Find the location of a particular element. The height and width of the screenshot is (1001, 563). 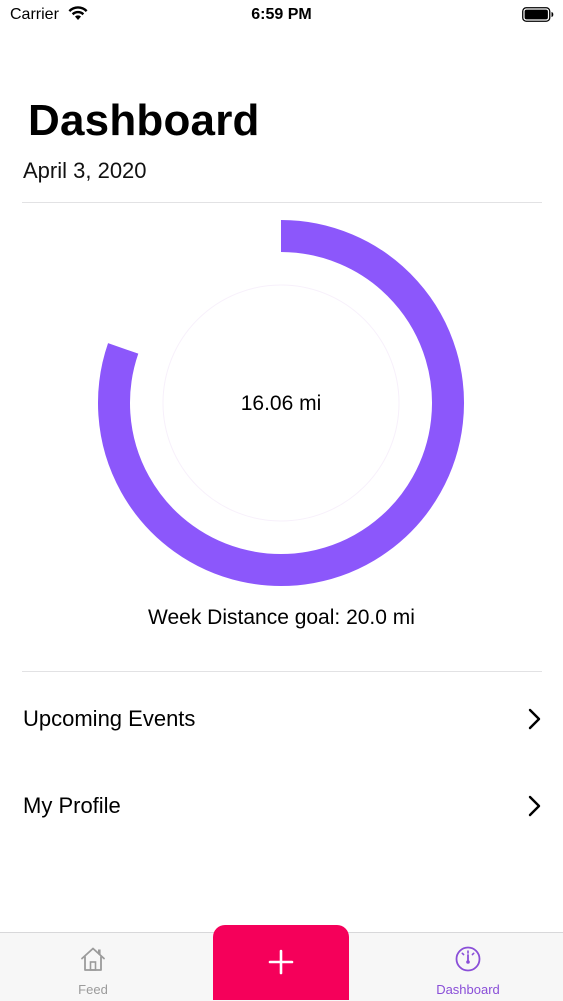

upcoming-events-row: Upcoming Events is located at coordinates (281, 719).